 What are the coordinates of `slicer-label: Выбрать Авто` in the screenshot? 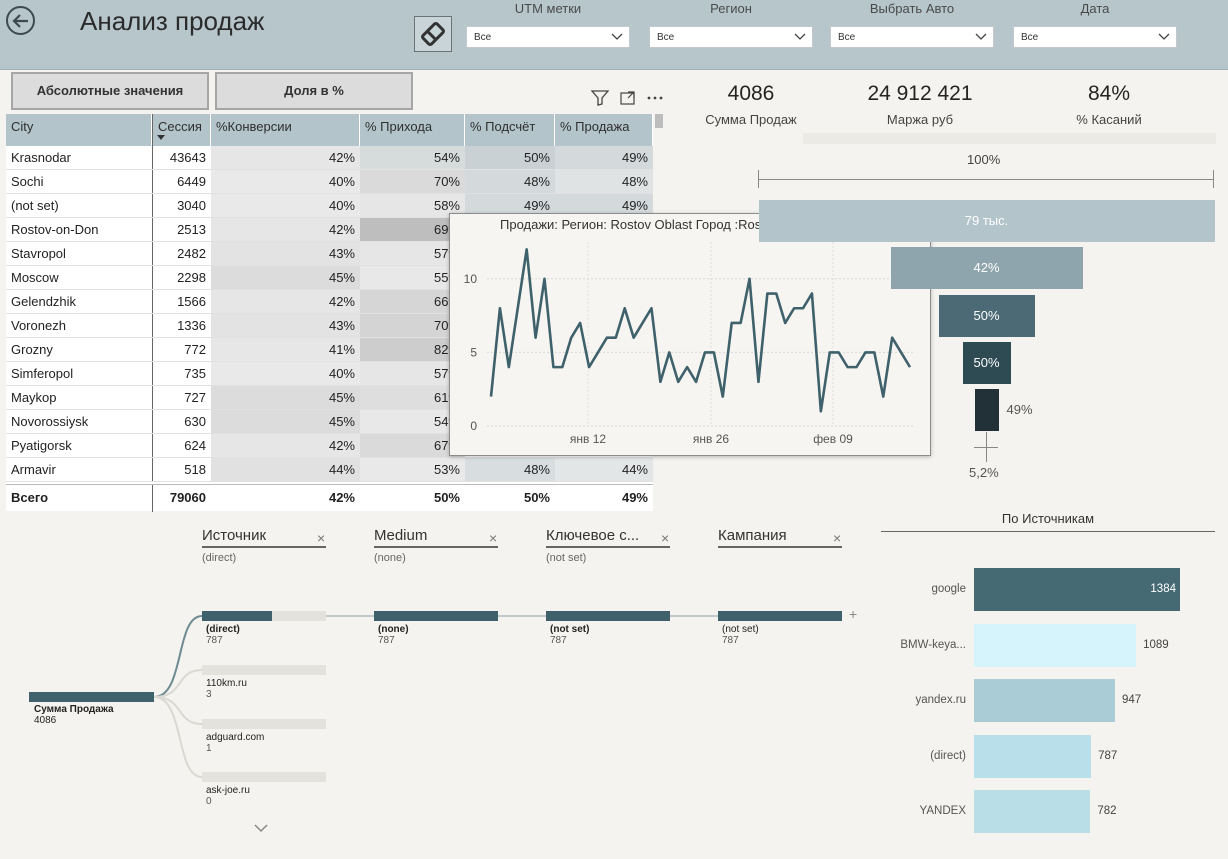 It's located at (912, 8).